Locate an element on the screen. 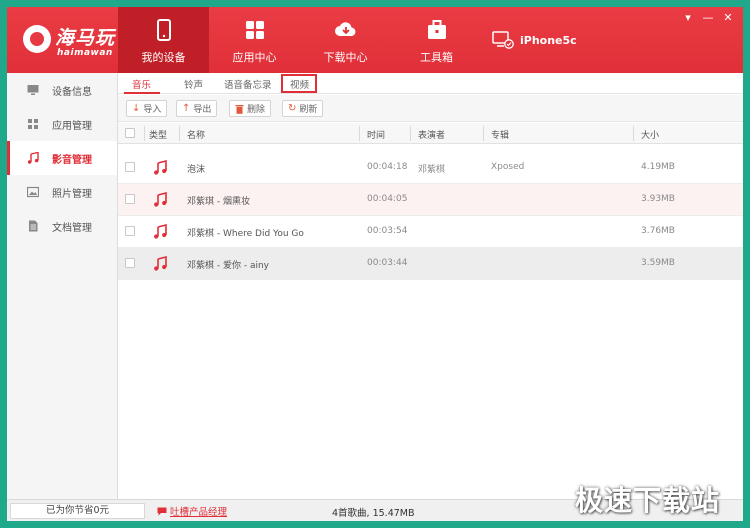 This screenshot has width=750, height=528. nav-my-device: 我的设备 is located at coordinates (163, 40).